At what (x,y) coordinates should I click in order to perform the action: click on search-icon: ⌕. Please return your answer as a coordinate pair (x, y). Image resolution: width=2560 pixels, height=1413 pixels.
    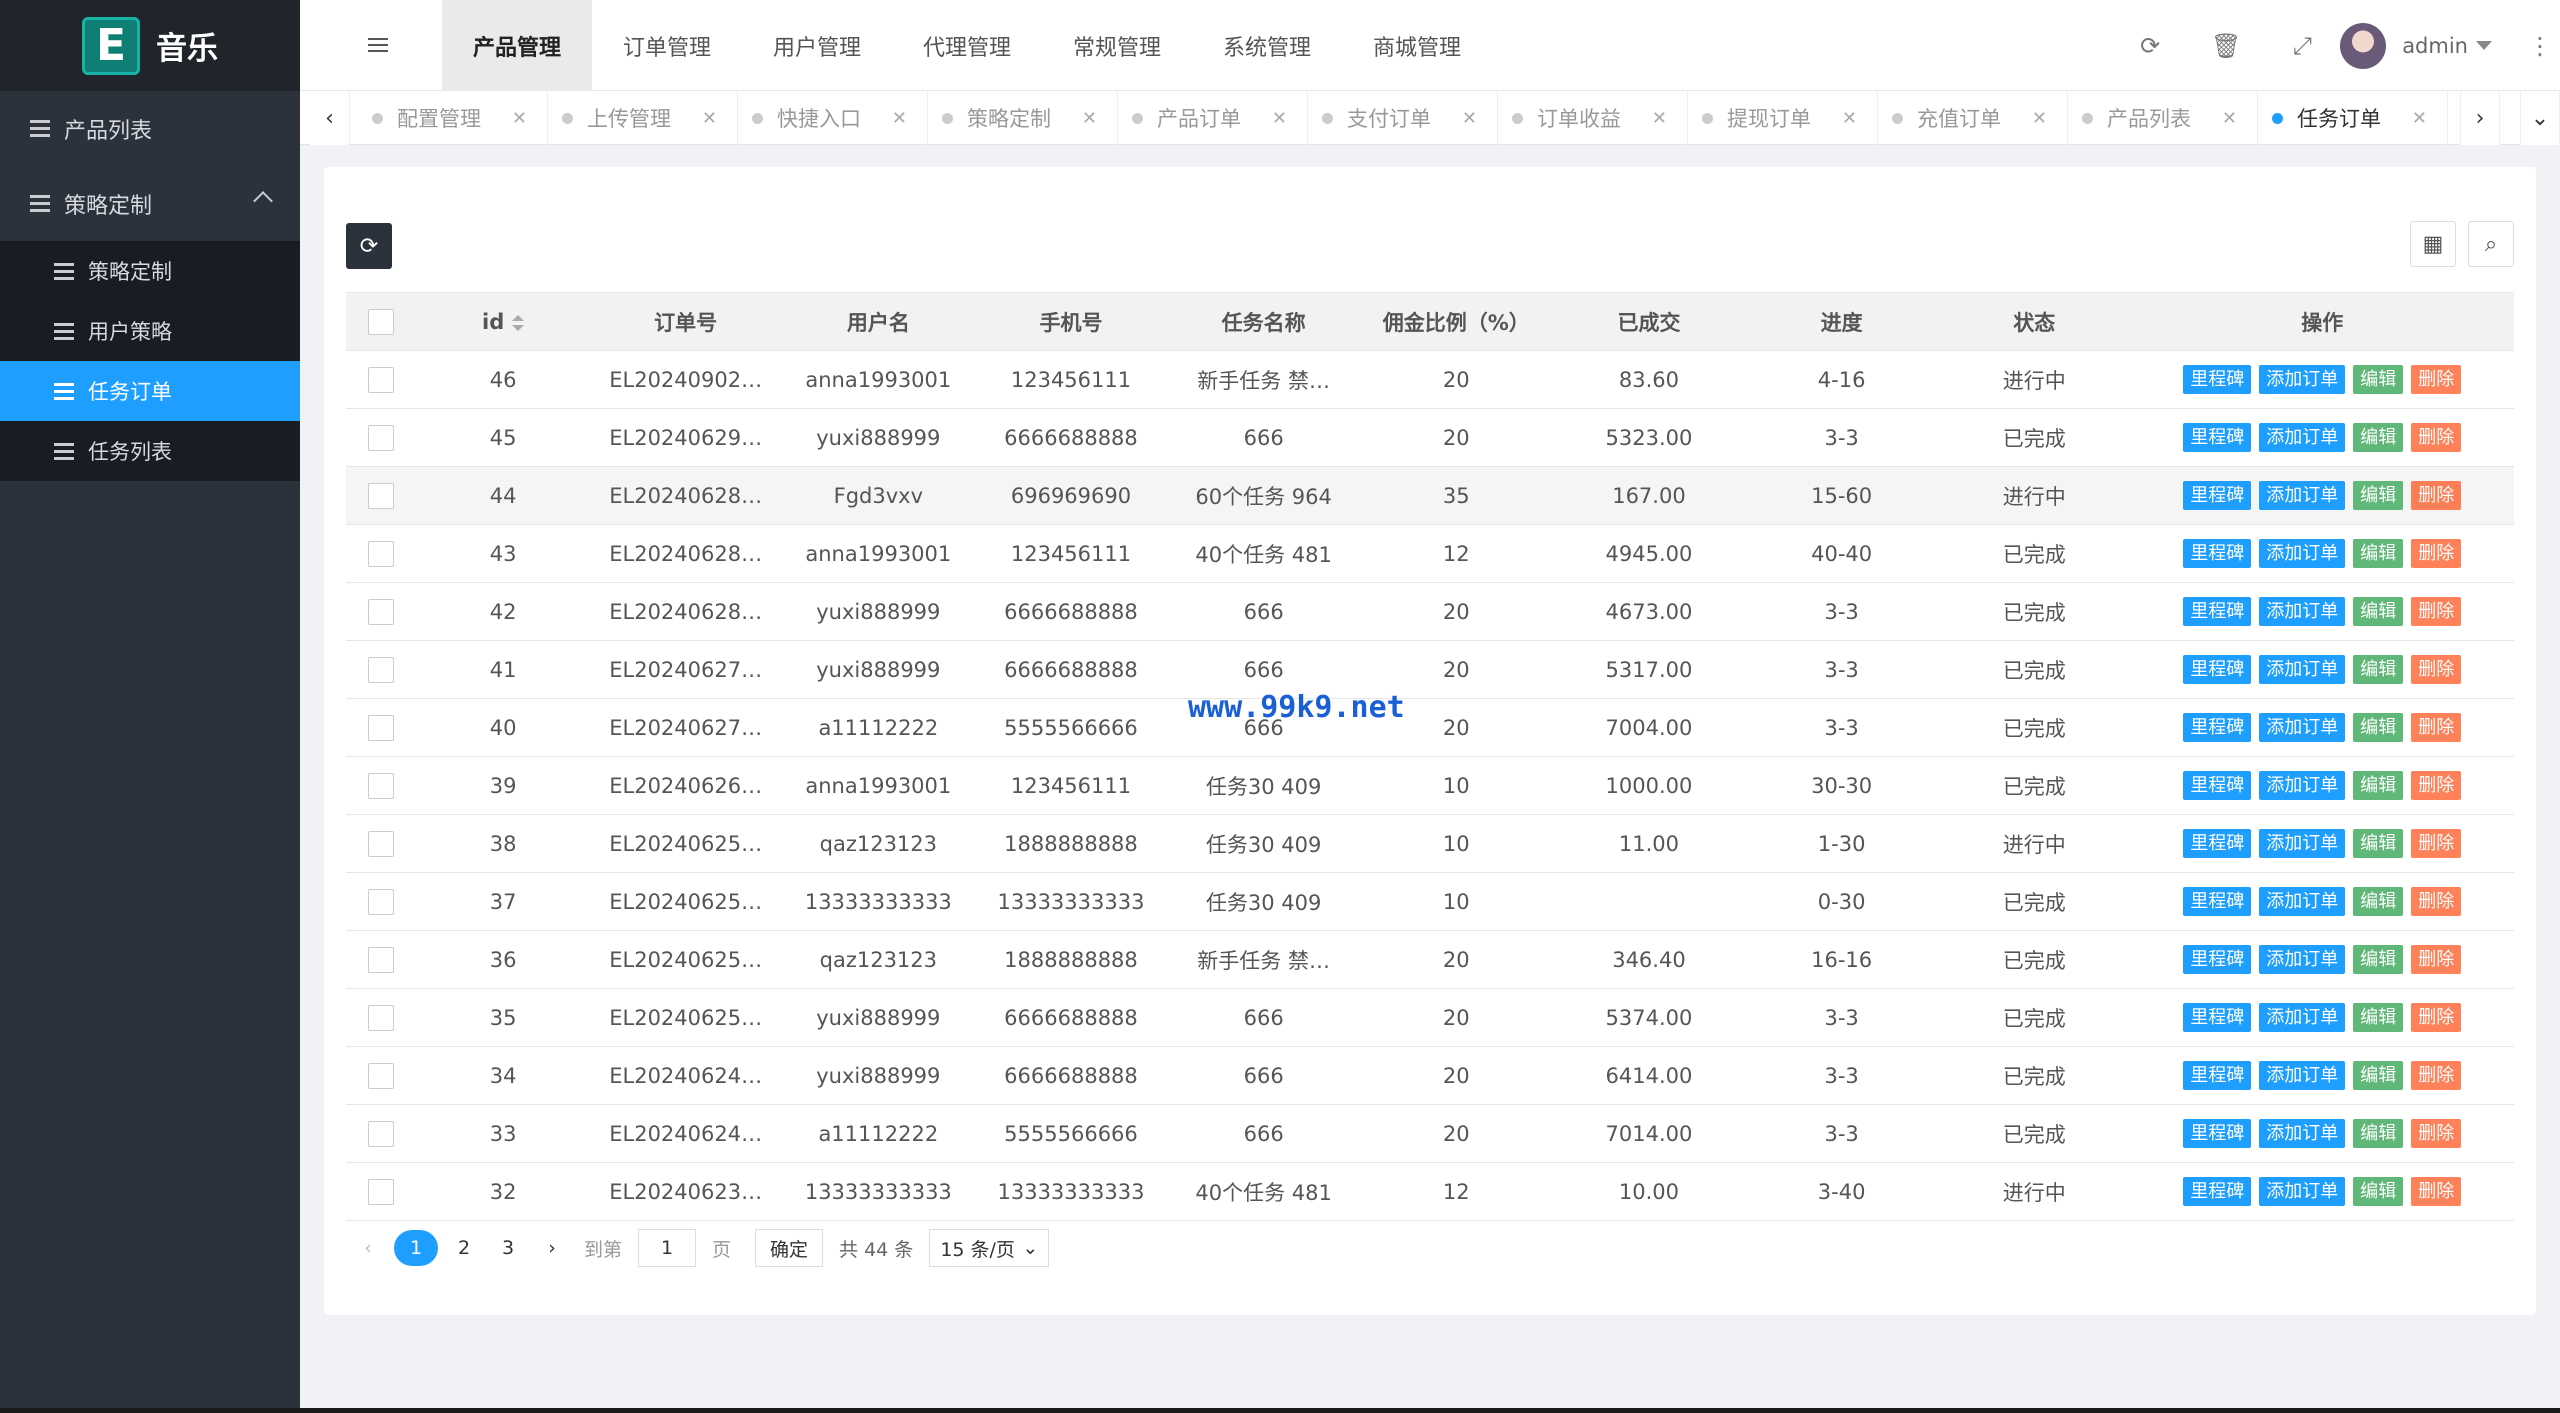
    Looking at the image, I should click on (2491, 244).